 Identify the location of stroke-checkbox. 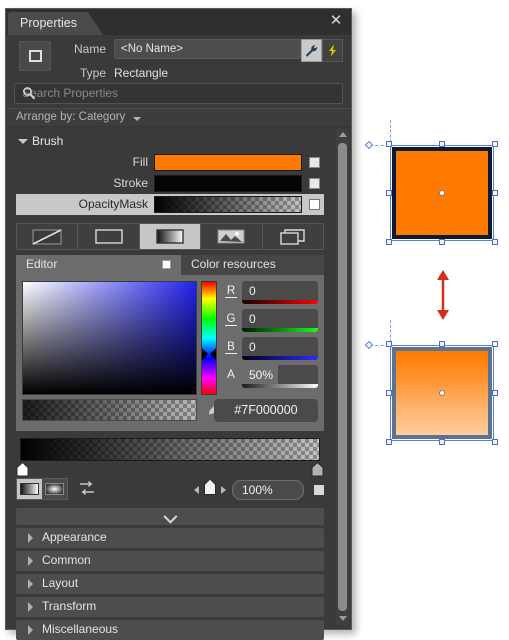
(314, 183).